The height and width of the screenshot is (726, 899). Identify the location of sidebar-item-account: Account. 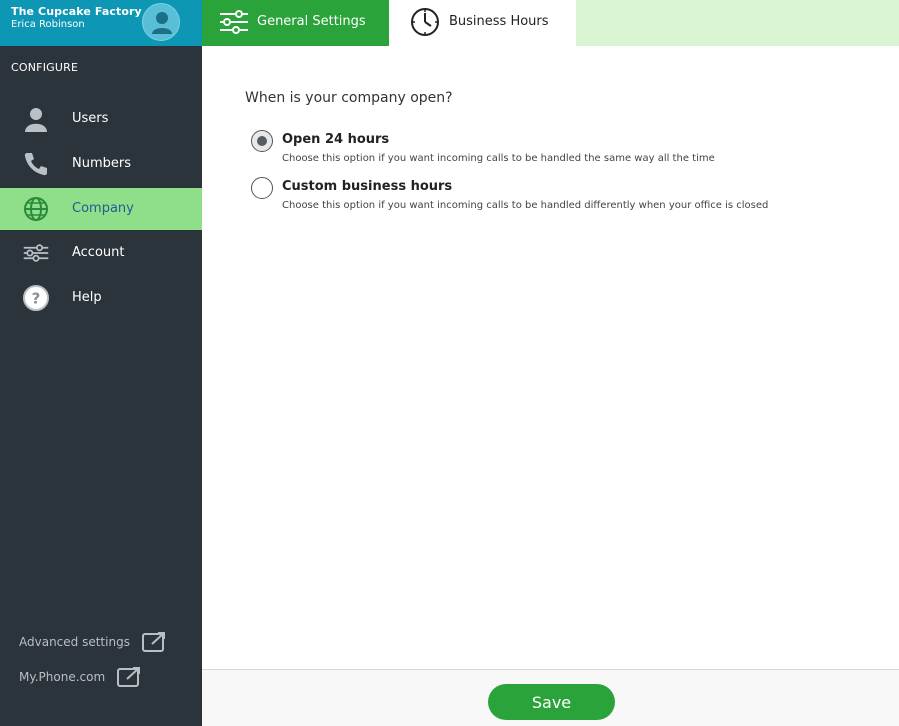
(101, 253).